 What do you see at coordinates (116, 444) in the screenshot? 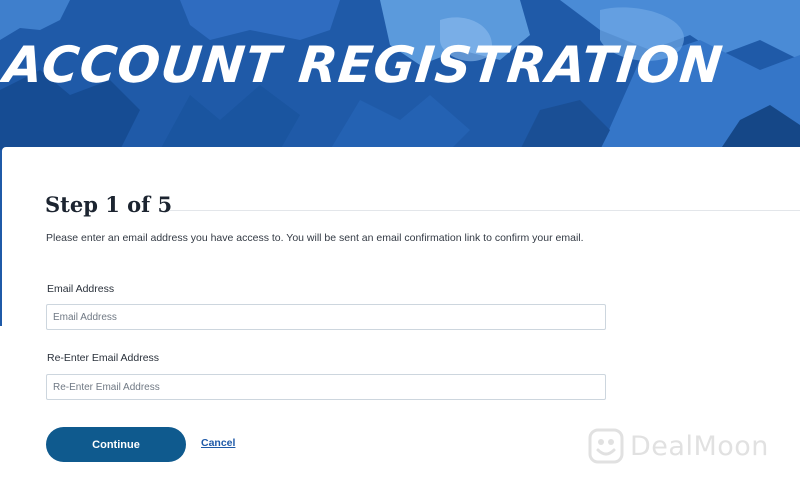
I see `continue-button: Continue` at bounding box center [116, 444].